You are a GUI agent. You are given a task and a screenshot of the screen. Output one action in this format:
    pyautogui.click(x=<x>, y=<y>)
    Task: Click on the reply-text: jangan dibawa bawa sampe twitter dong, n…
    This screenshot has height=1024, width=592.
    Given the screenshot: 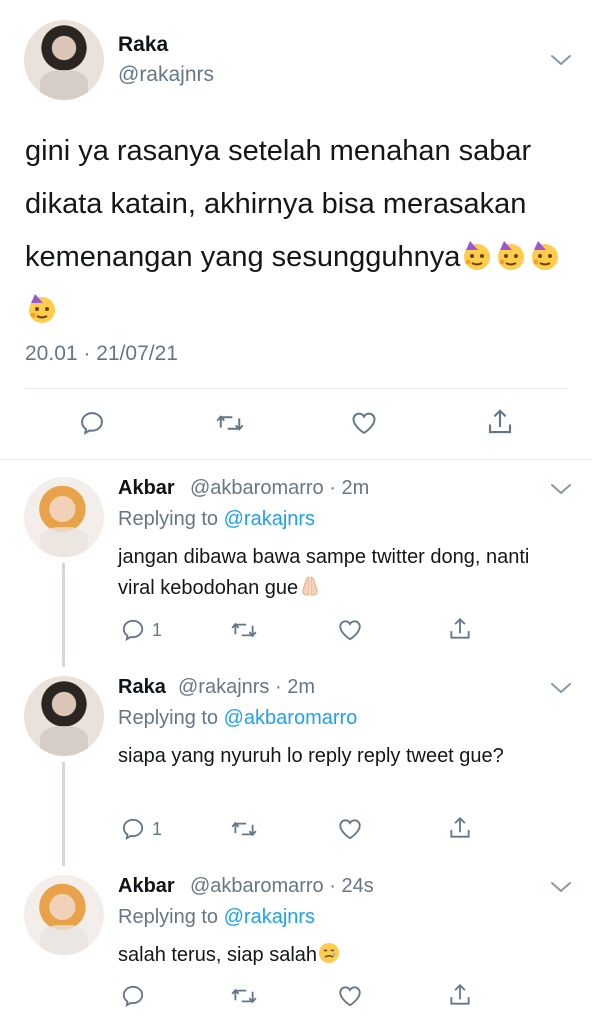 What is the action you would take?
    pyautogui.click(x=343, y=573)
    